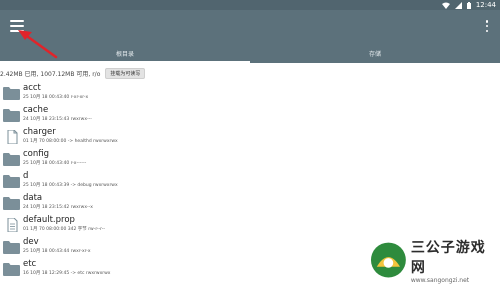  I want to click on status-icons: 12:44, so click(468, 5).